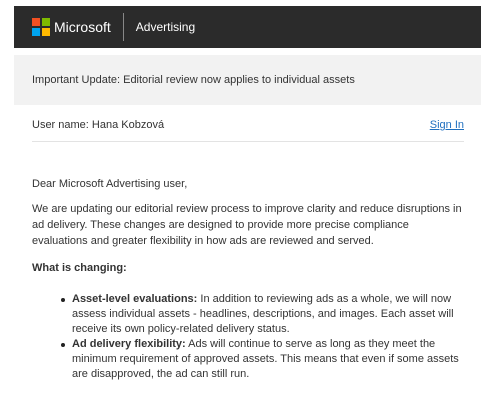 Image resolution: width=495 pixels, height=400 pixels. I want to click on user-name: User name: Hana Kobzová, so click(98, 125).